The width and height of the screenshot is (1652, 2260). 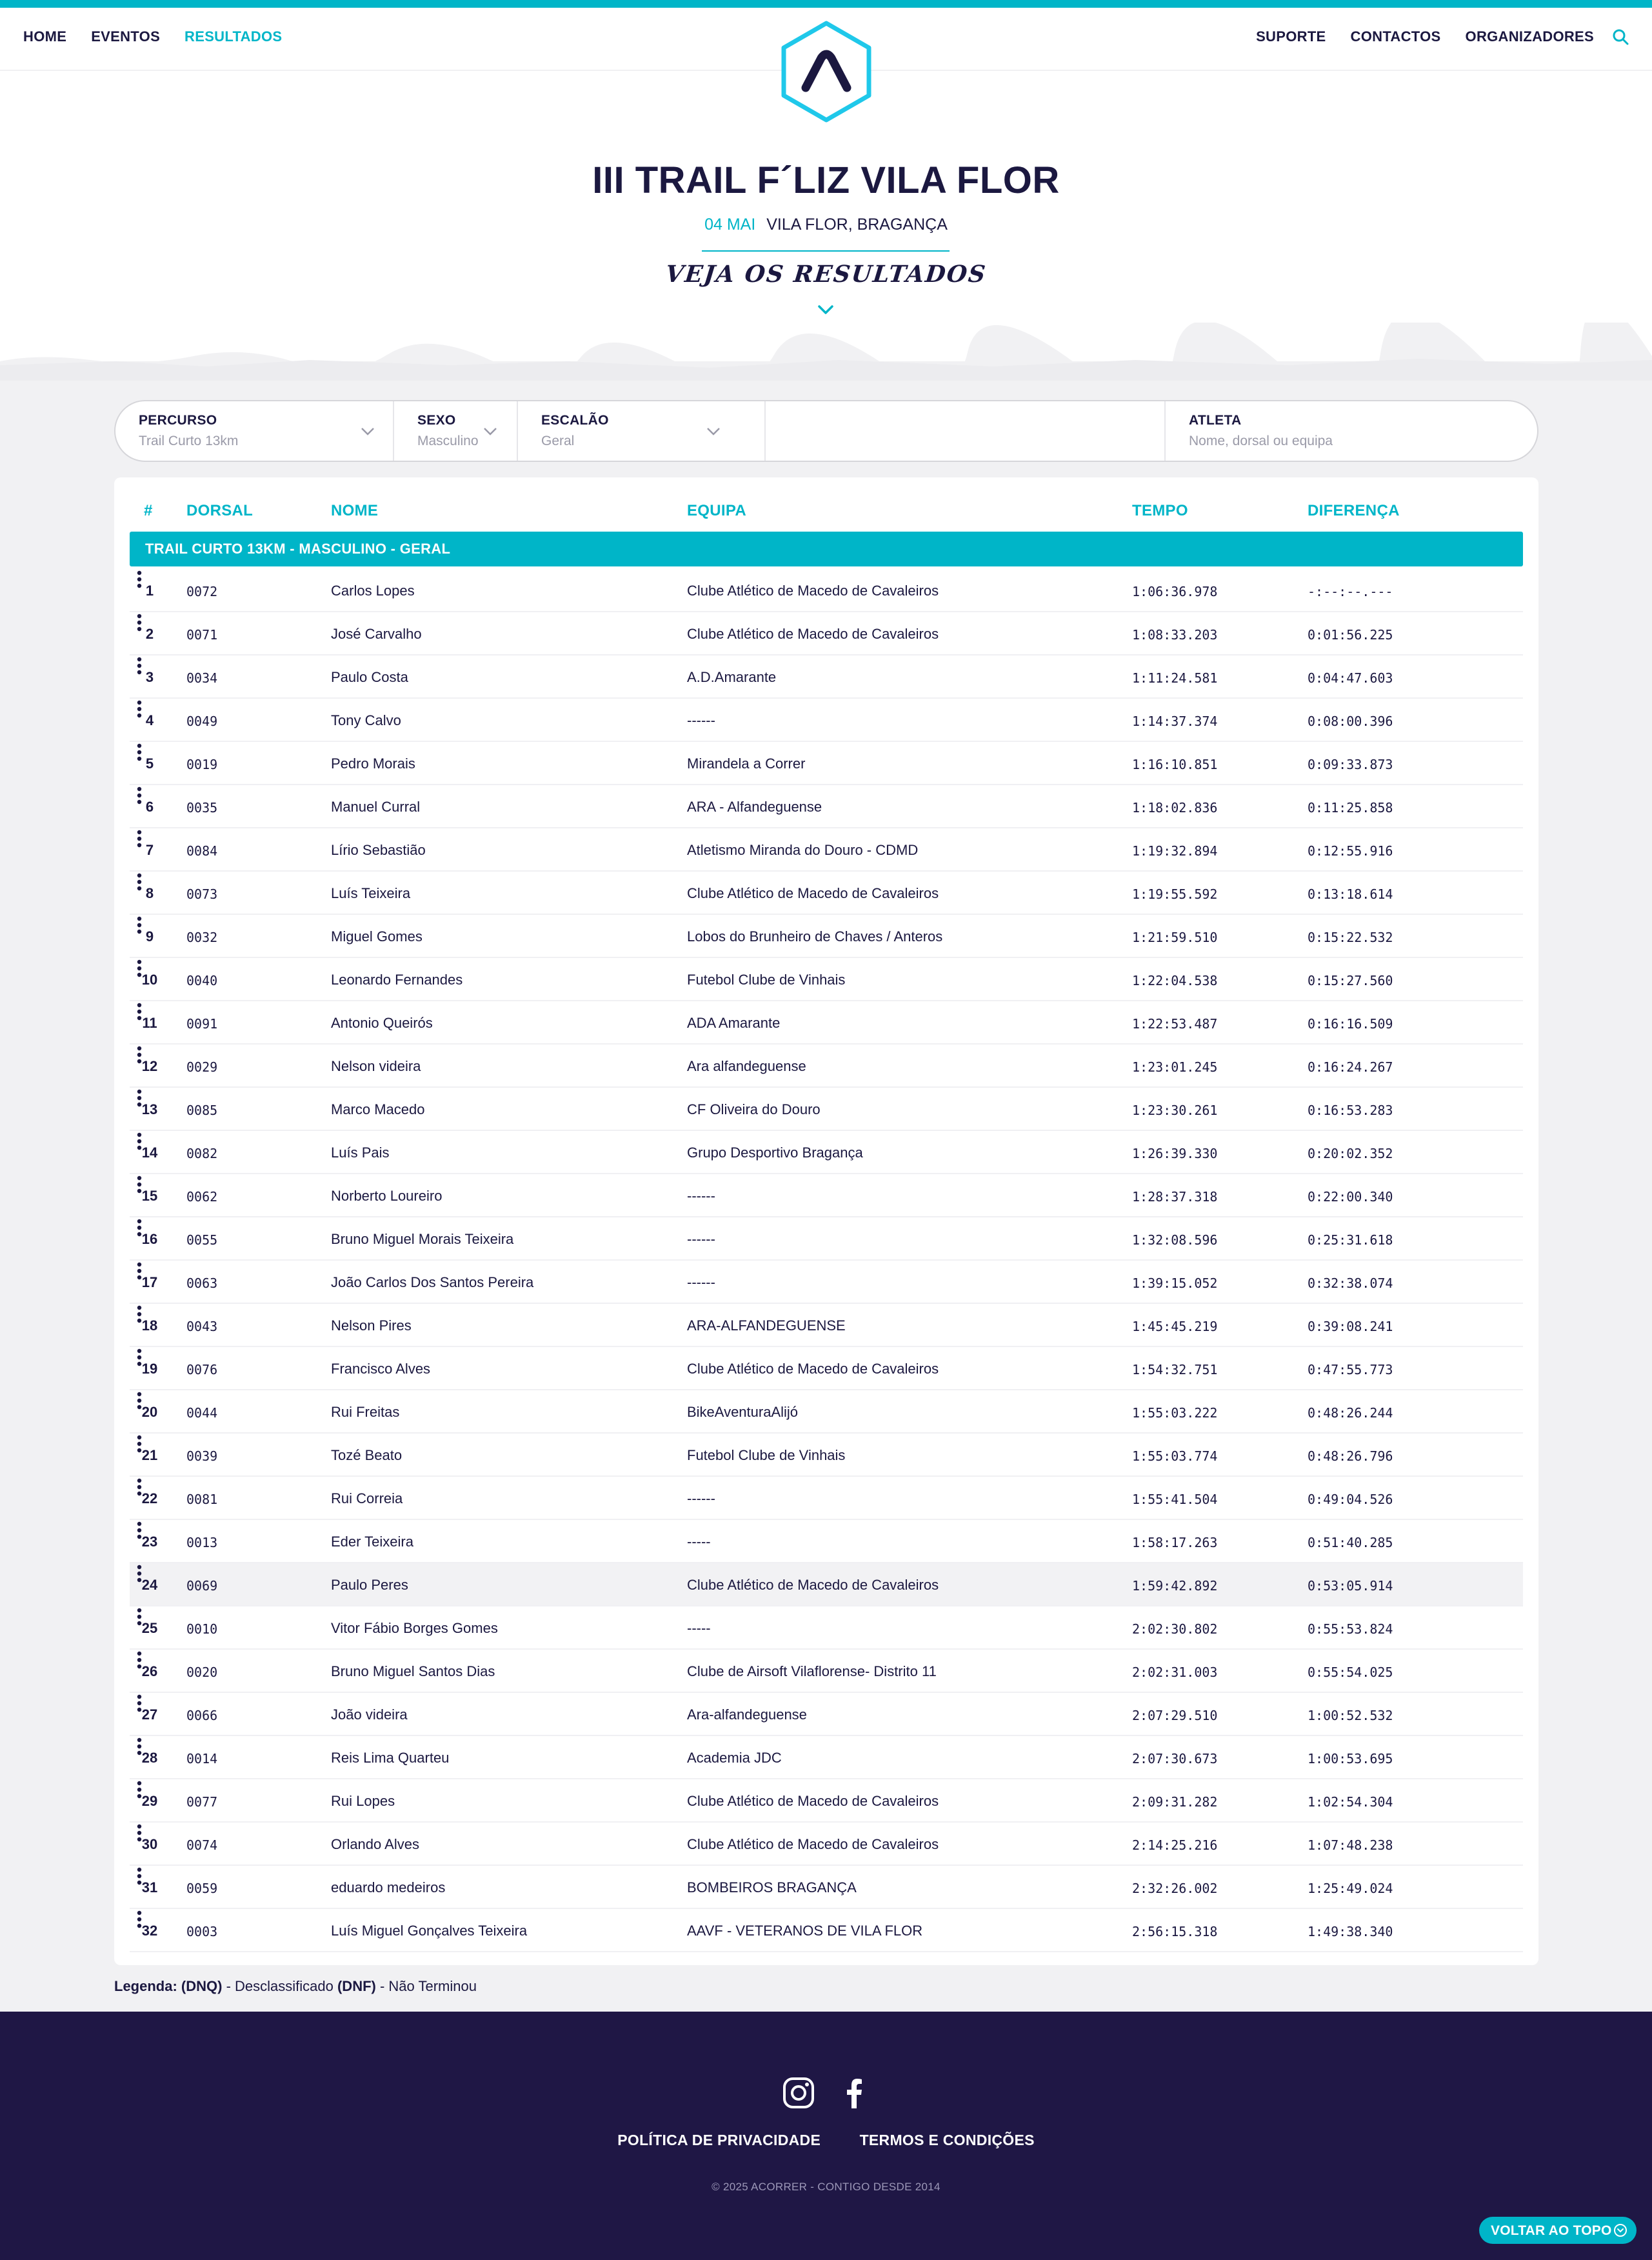 What do you see at coordinates (456, 431) in the screenshot?
I see `sexo-select: SEXO Masculino` at bounding box center [456, 431].